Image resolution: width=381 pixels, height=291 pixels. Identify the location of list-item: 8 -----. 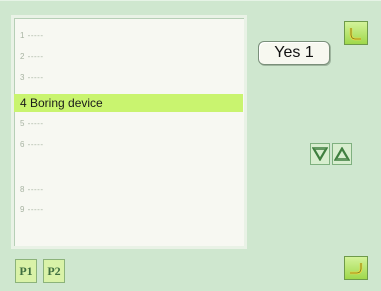
(32, 190).